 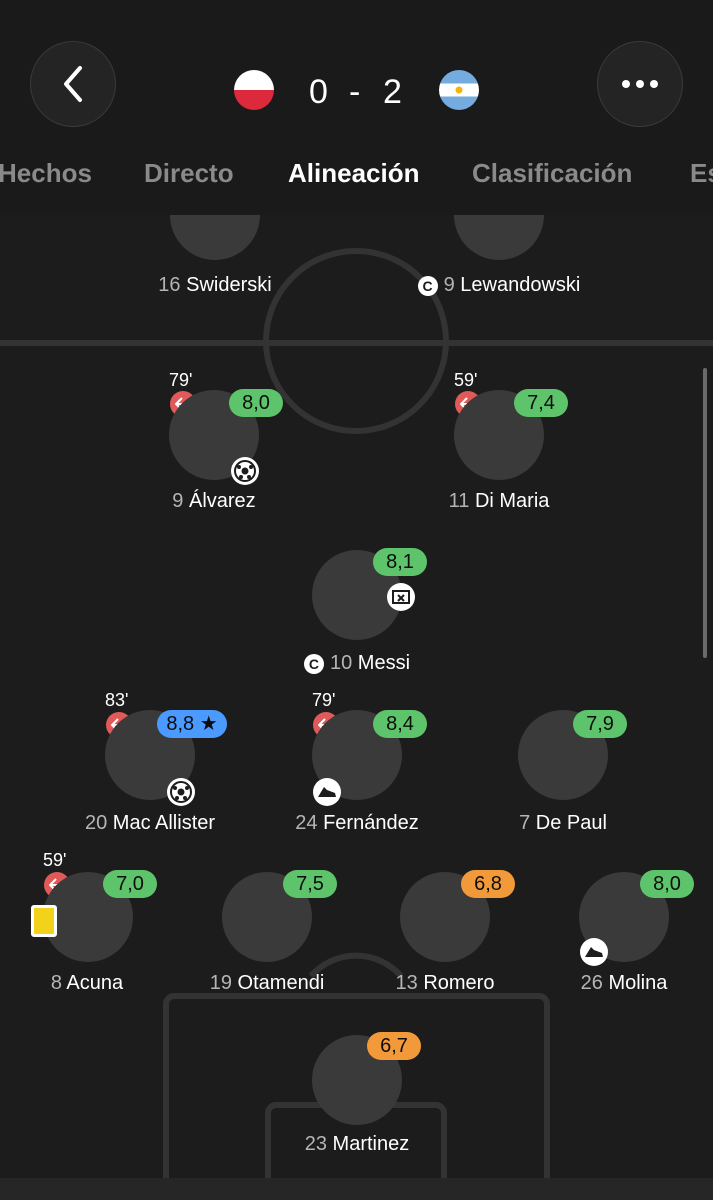 What do you see at coordinates (215, 285) in the screenshot?
I see `player-name: 16 Swiderski` at bounding box center [215, 285].